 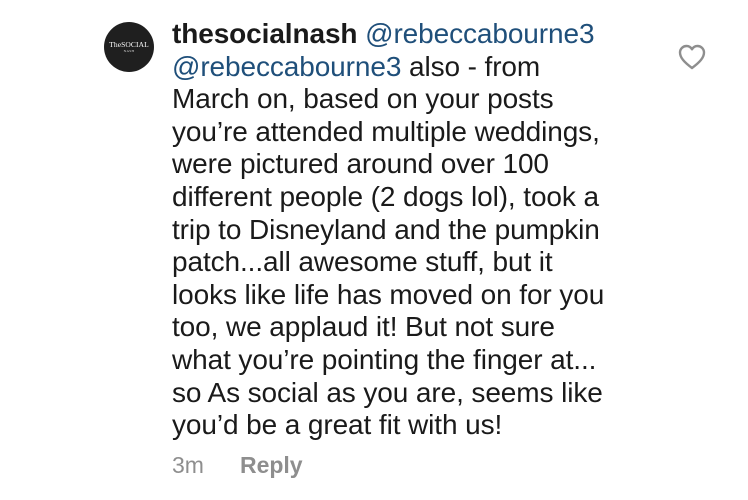 What do you see at coordinates (386, 131) in the screenshot?
I see `comment-line: you’re attended multiple weddings,` at bounding box center [386, 131].